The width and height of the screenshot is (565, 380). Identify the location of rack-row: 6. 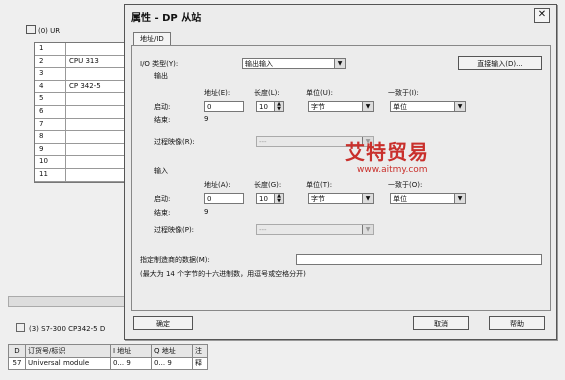
(82, 112).